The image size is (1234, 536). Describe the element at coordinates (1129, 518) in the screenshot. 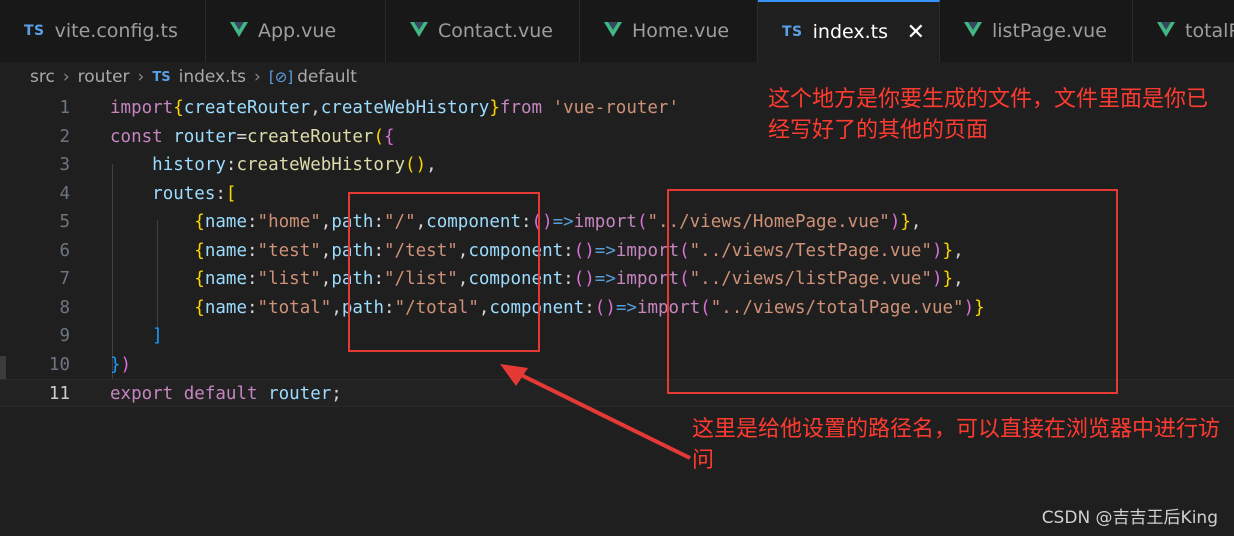

I see `watermark: CSDN @吉吉王后King` at that location.